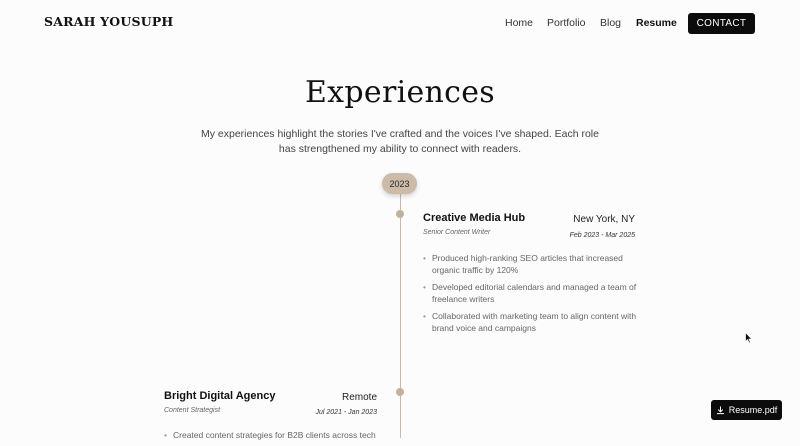 This screenshot has height=446, width=800. Describe the element at coordinates (656, 23) in the screenshot. I see `nav-resume: Resume` at that location.